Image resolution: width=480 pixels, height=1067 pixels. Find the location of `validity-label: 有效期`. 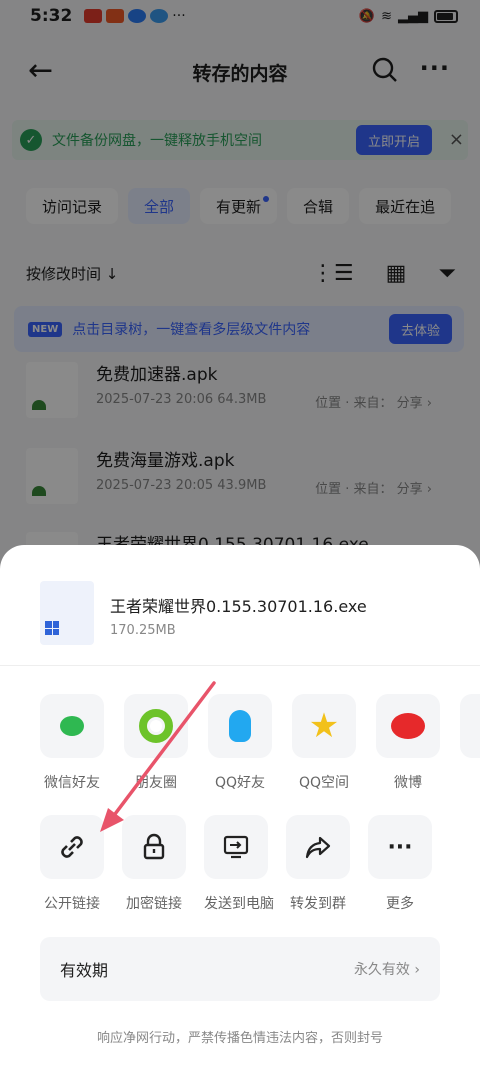

validity-label: 有效期 is located at coordinates (84, 970).